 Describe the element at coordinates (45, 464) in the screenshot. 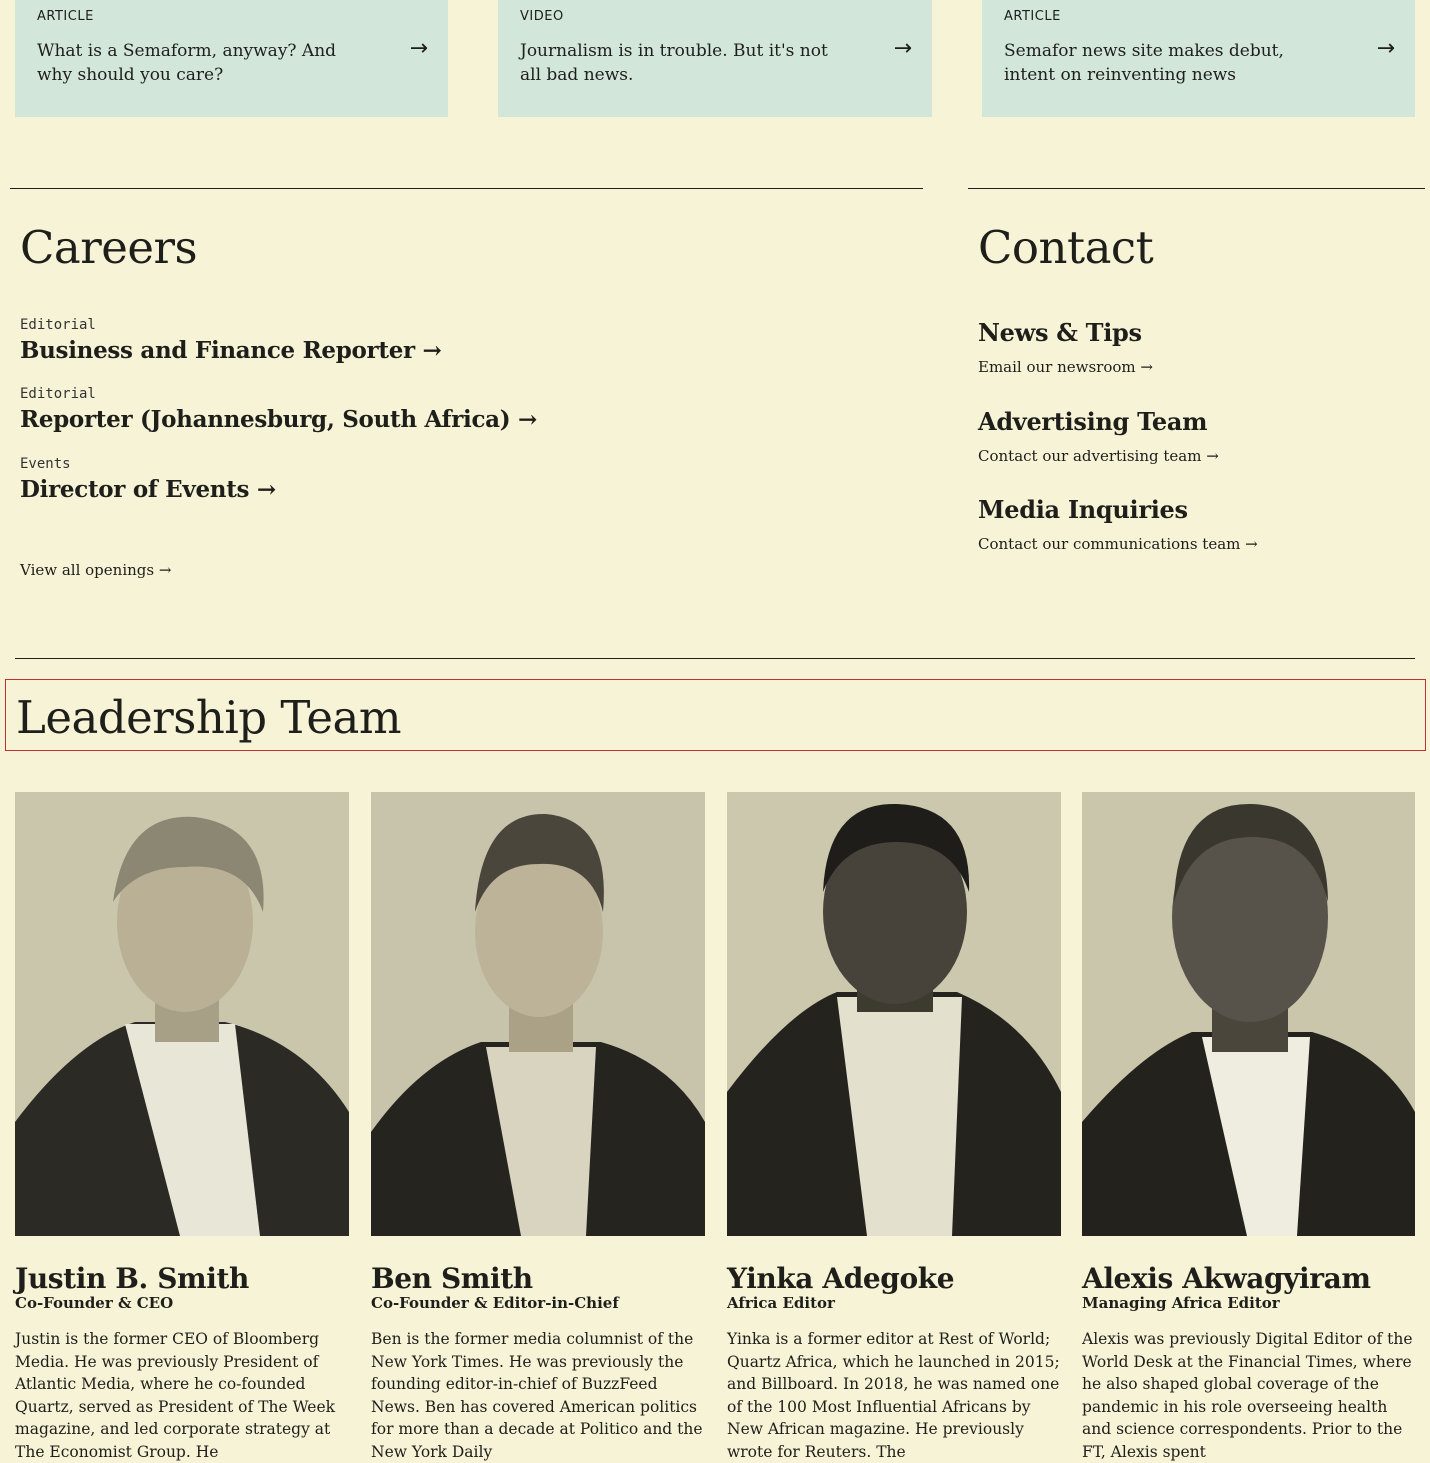

I see `job-category: Events` at that location.